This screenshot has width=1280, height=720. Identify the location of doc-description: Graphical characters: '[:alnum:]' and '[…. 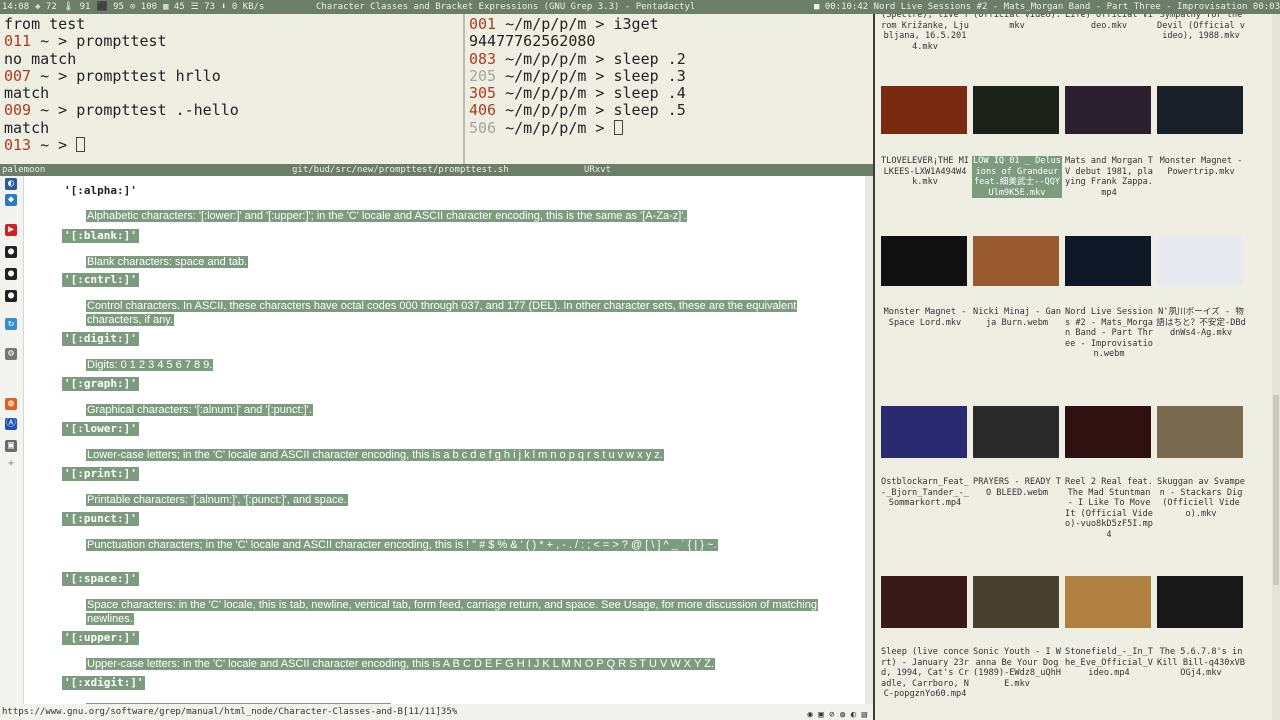
(456, 410).